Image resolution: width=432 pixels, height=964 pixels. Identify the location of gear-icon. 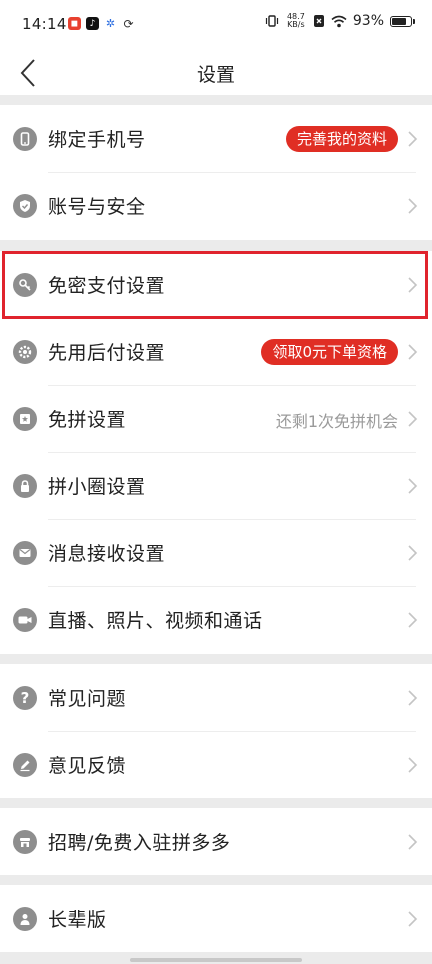
(25, 352).